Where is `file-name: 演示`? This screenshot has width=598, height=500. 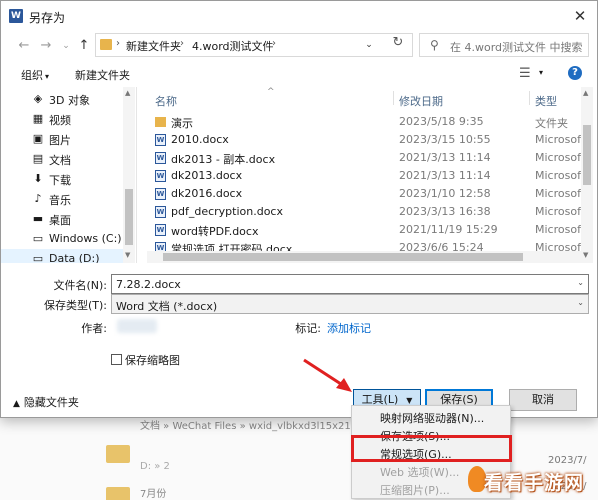 file-name: 演示 is located at coordinates (182, 123).